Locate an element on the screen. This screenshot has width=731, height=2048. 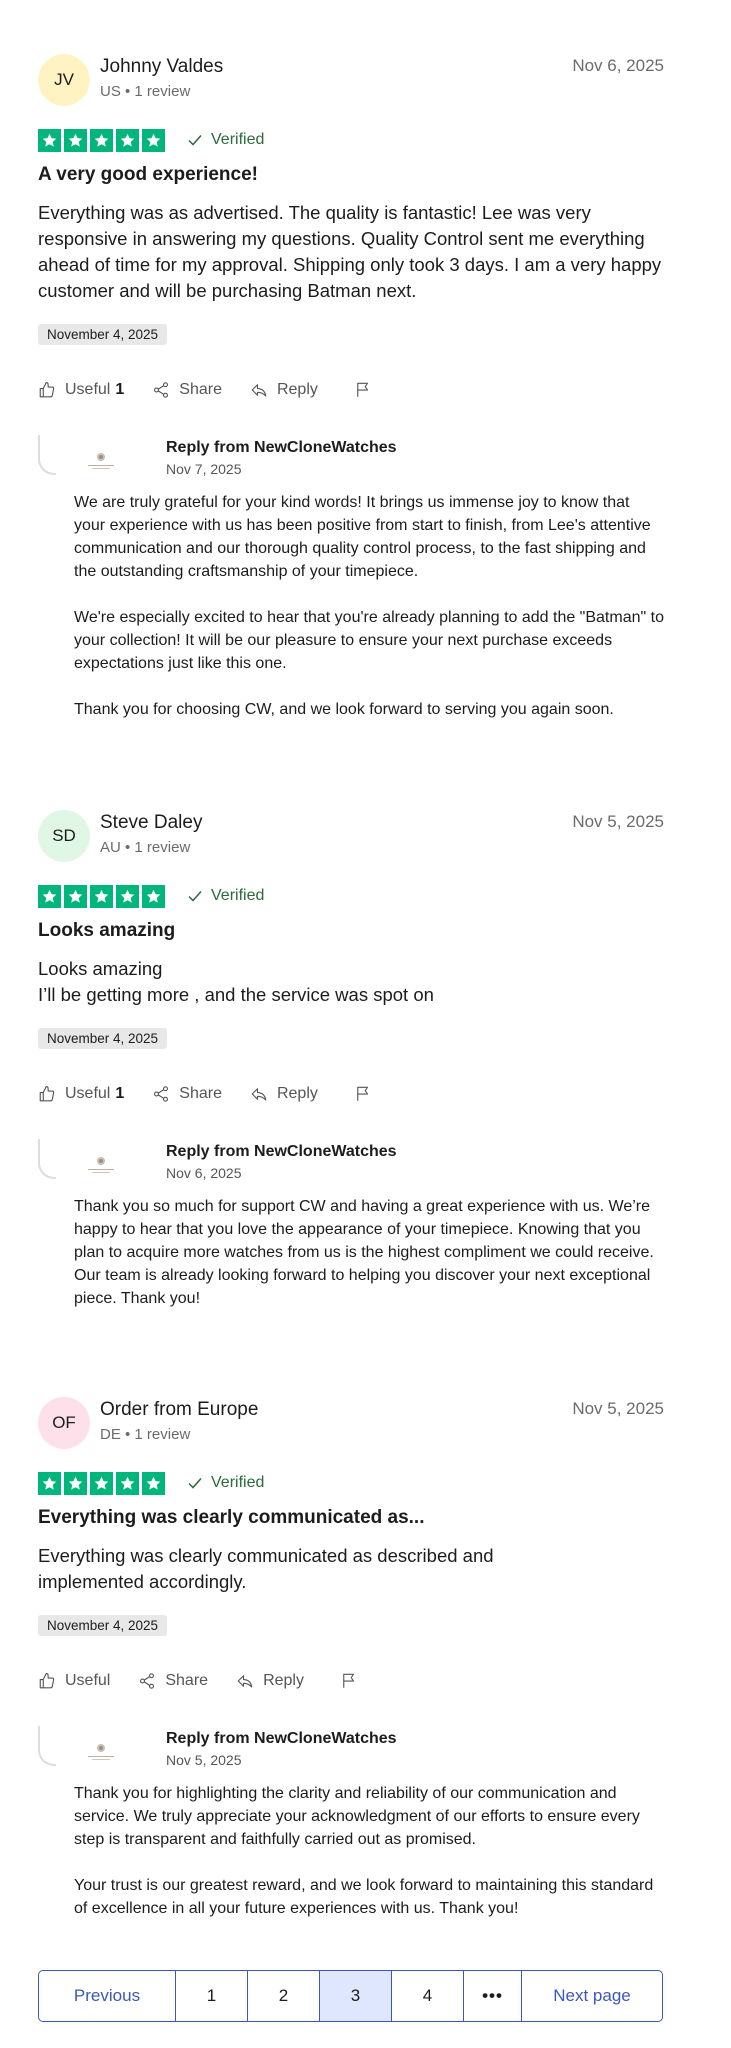
review-title: Looks amazing is located at coordinates (351, 931).